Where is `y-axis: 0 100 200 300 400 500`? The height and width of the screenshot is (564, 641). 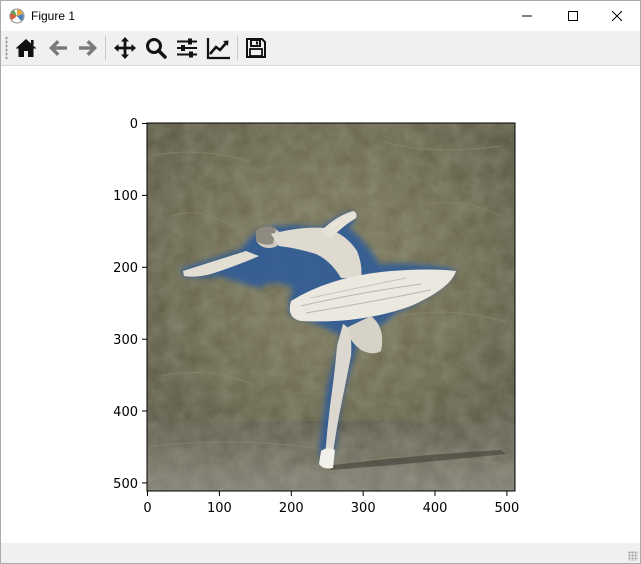
y-axis: 0 100 200 300 400 500 is located at coordinates (130, 304).